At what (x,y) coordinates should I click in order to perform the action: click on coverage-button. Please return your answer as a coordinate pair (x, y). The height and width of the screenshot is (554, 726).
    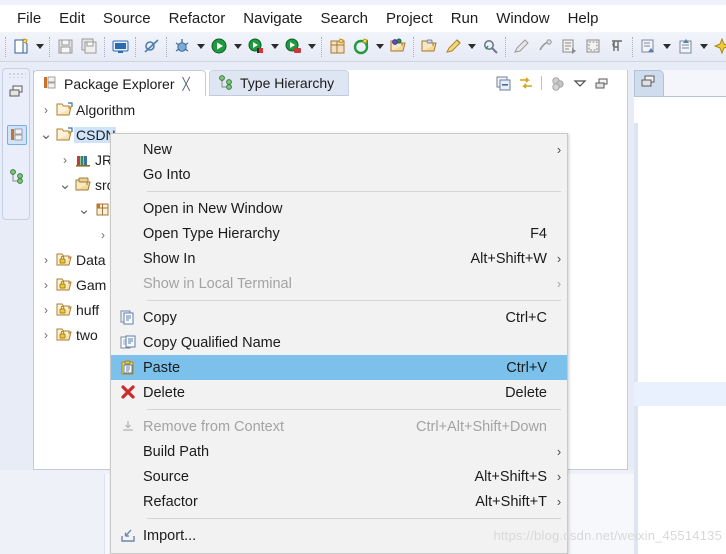
    Looking at the image, I should click on (293, 47).